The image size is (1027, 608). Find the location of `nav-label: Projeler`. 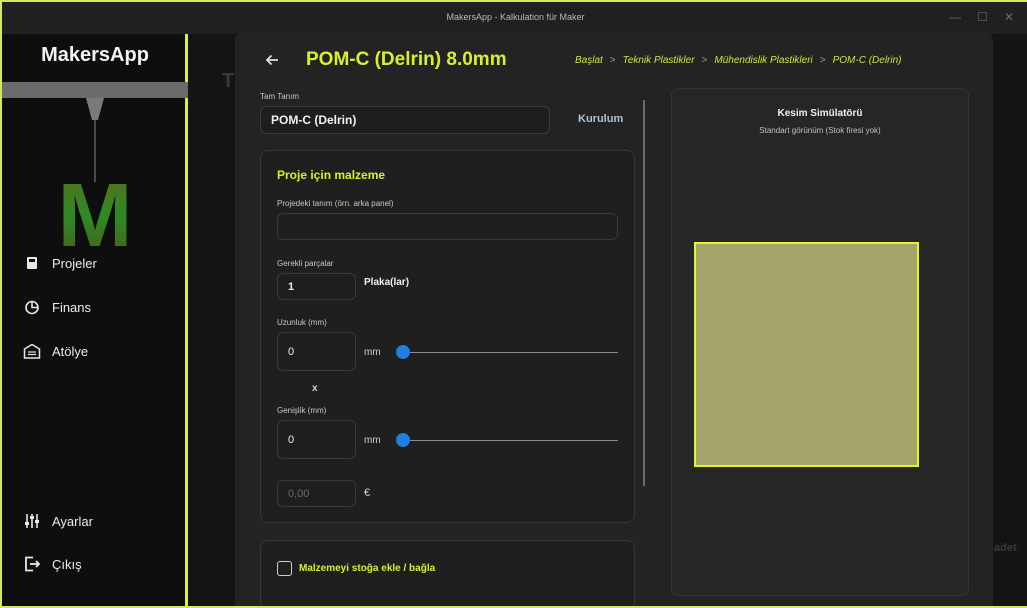

nav-label: Projeler is located at coordinates (74, 263).